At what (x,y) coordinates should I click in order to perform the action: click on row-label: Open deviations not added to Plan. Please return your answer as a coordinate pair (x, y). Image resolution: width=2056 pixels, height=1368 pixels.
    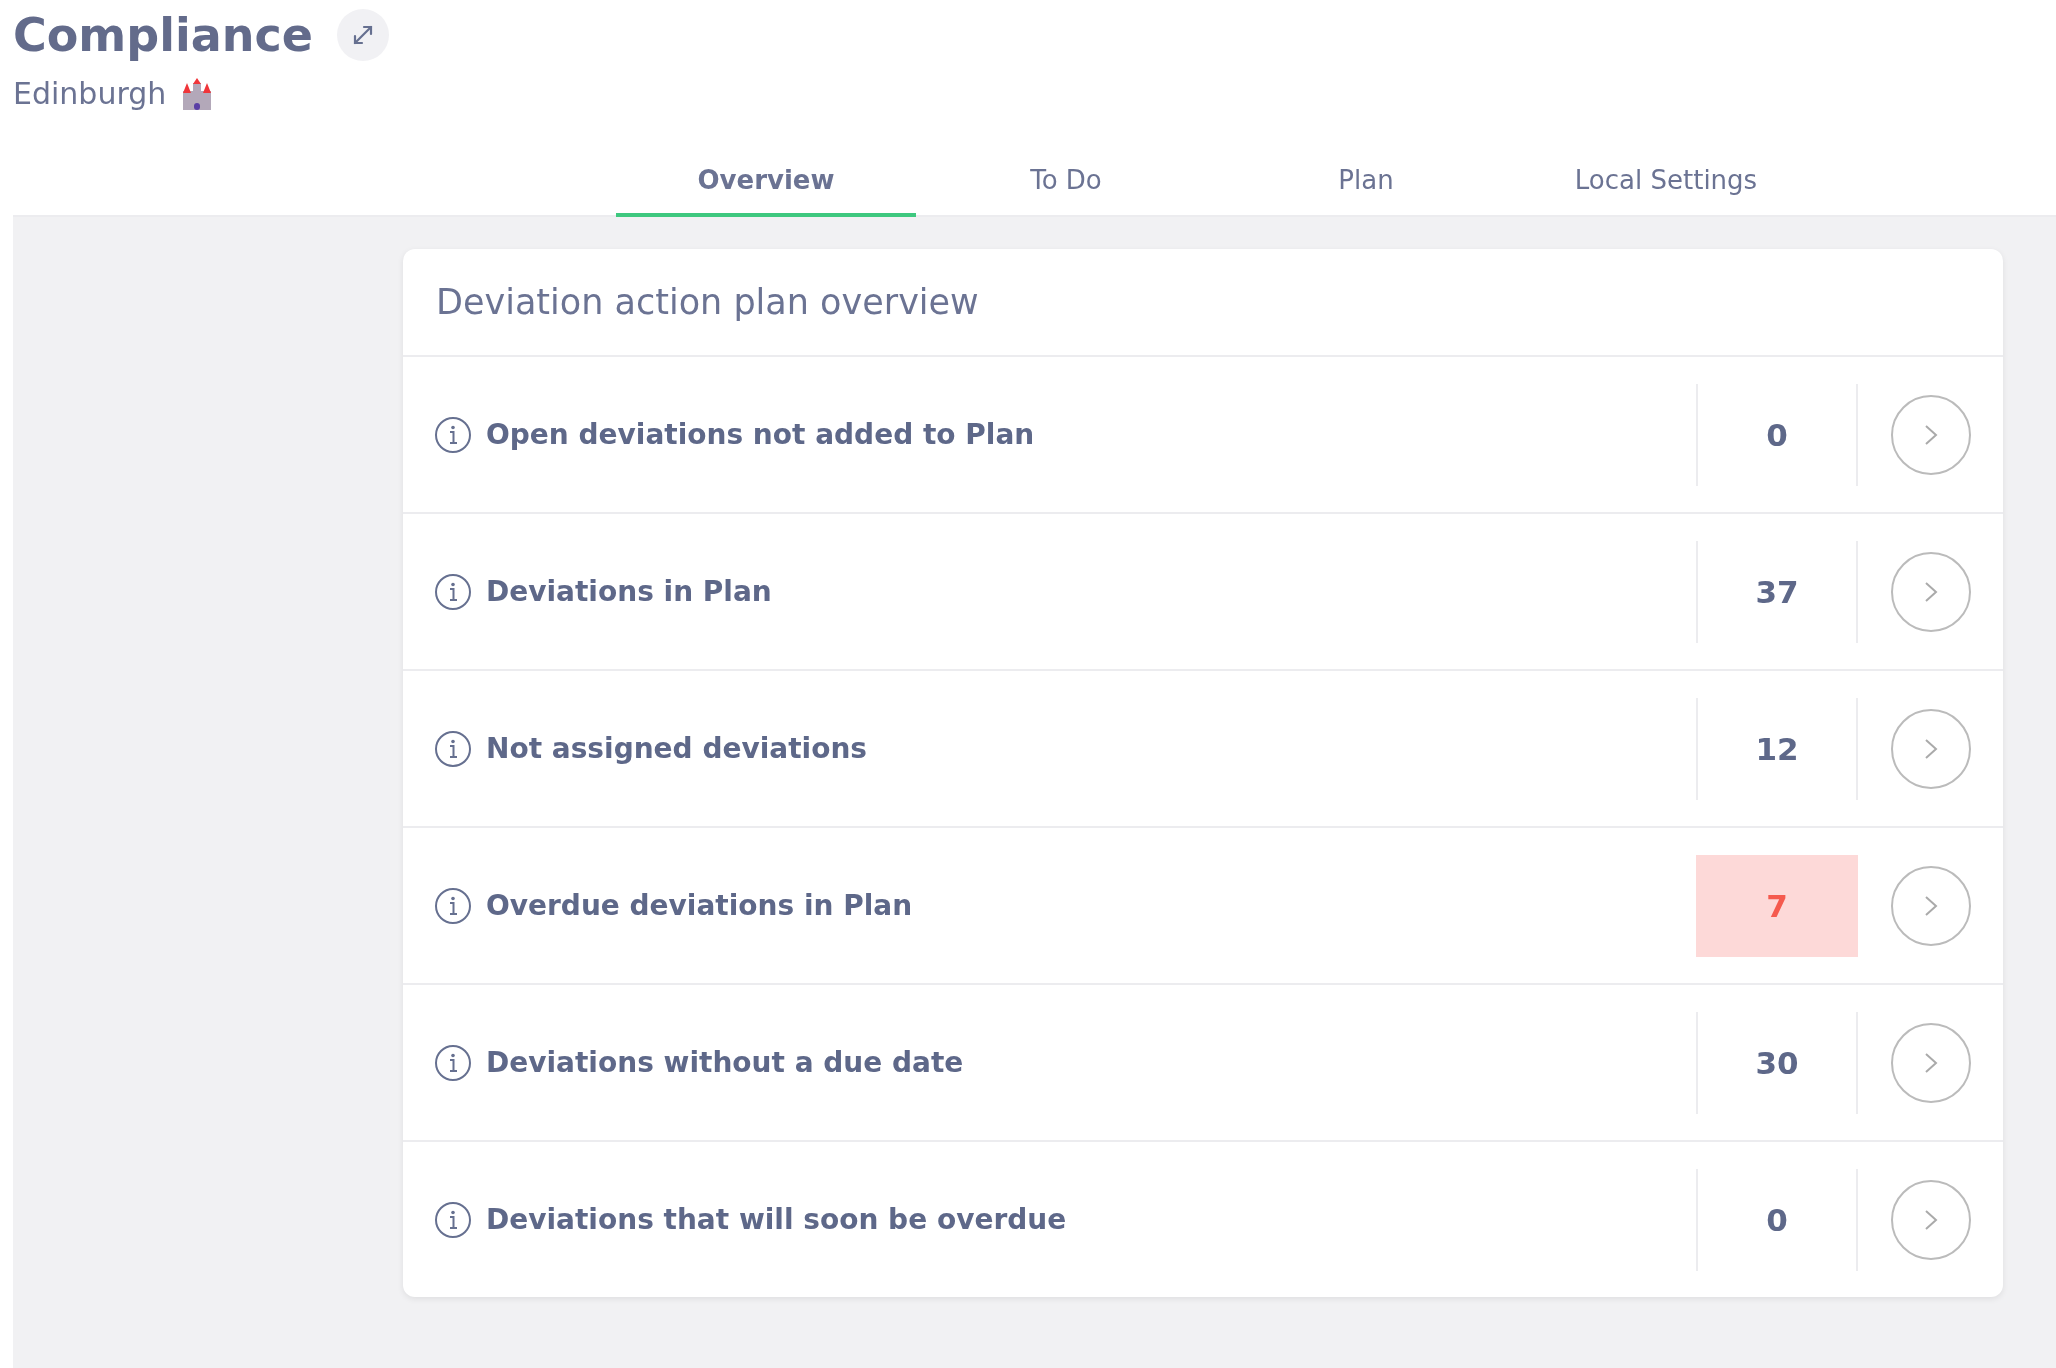
    Looking at the image, I should click on (761, 434).